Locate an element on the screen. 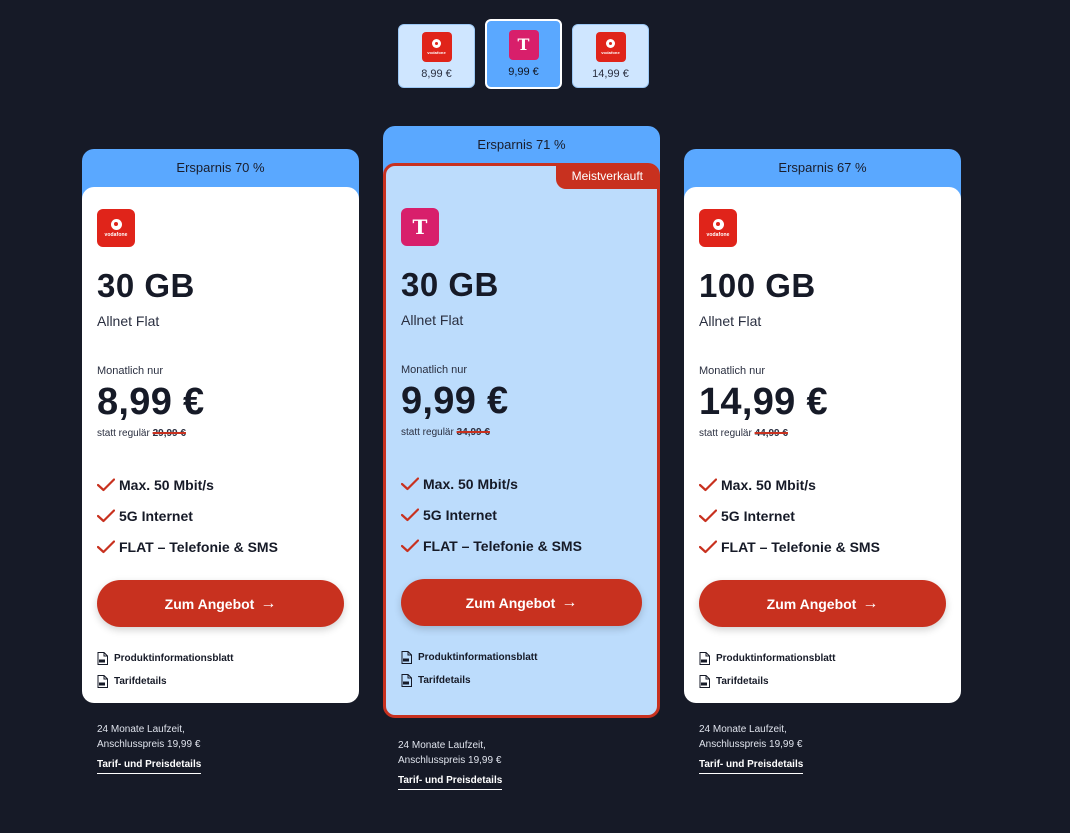 The height and width of the screenshot is (833, 1070). selector-tab-vodafone-8-99: vodafone 8,99 € is located at coordinates (436, 56).